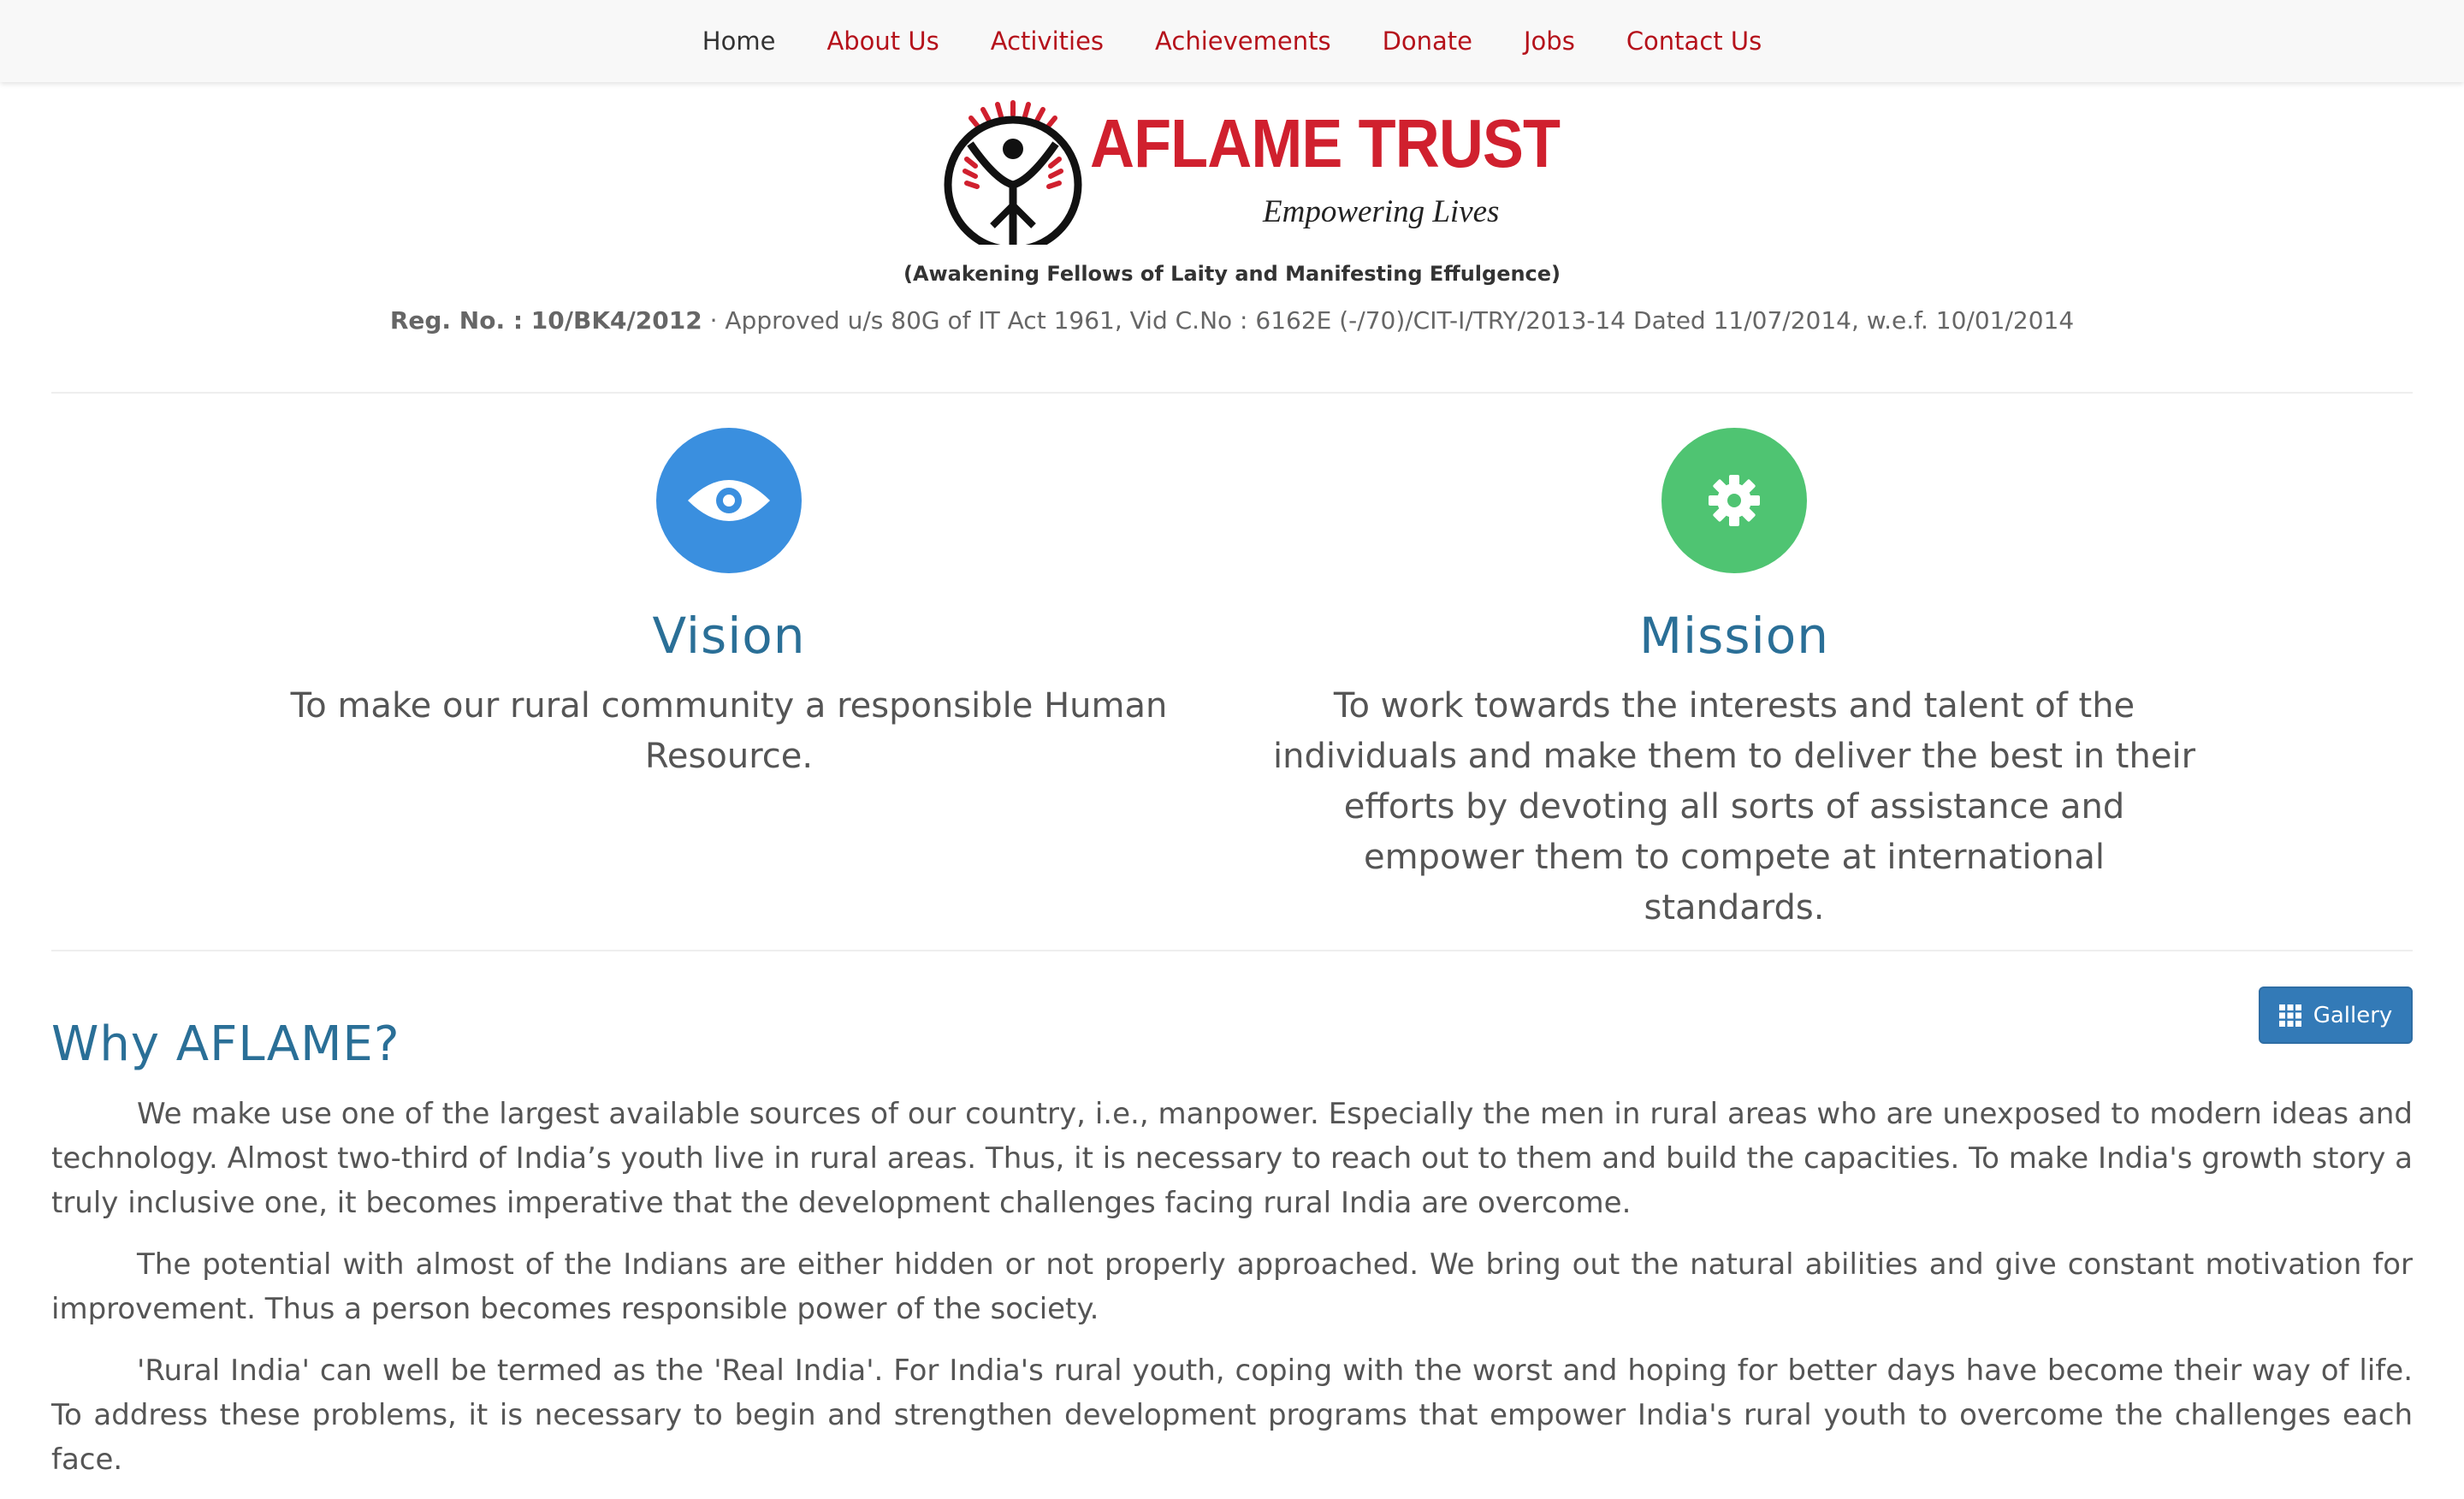  What do you see at coordinates (225, 1044) in the screenshot?
I see `why-aflame-heading: Why AFLAME?` at bounding box center [225, 1044].